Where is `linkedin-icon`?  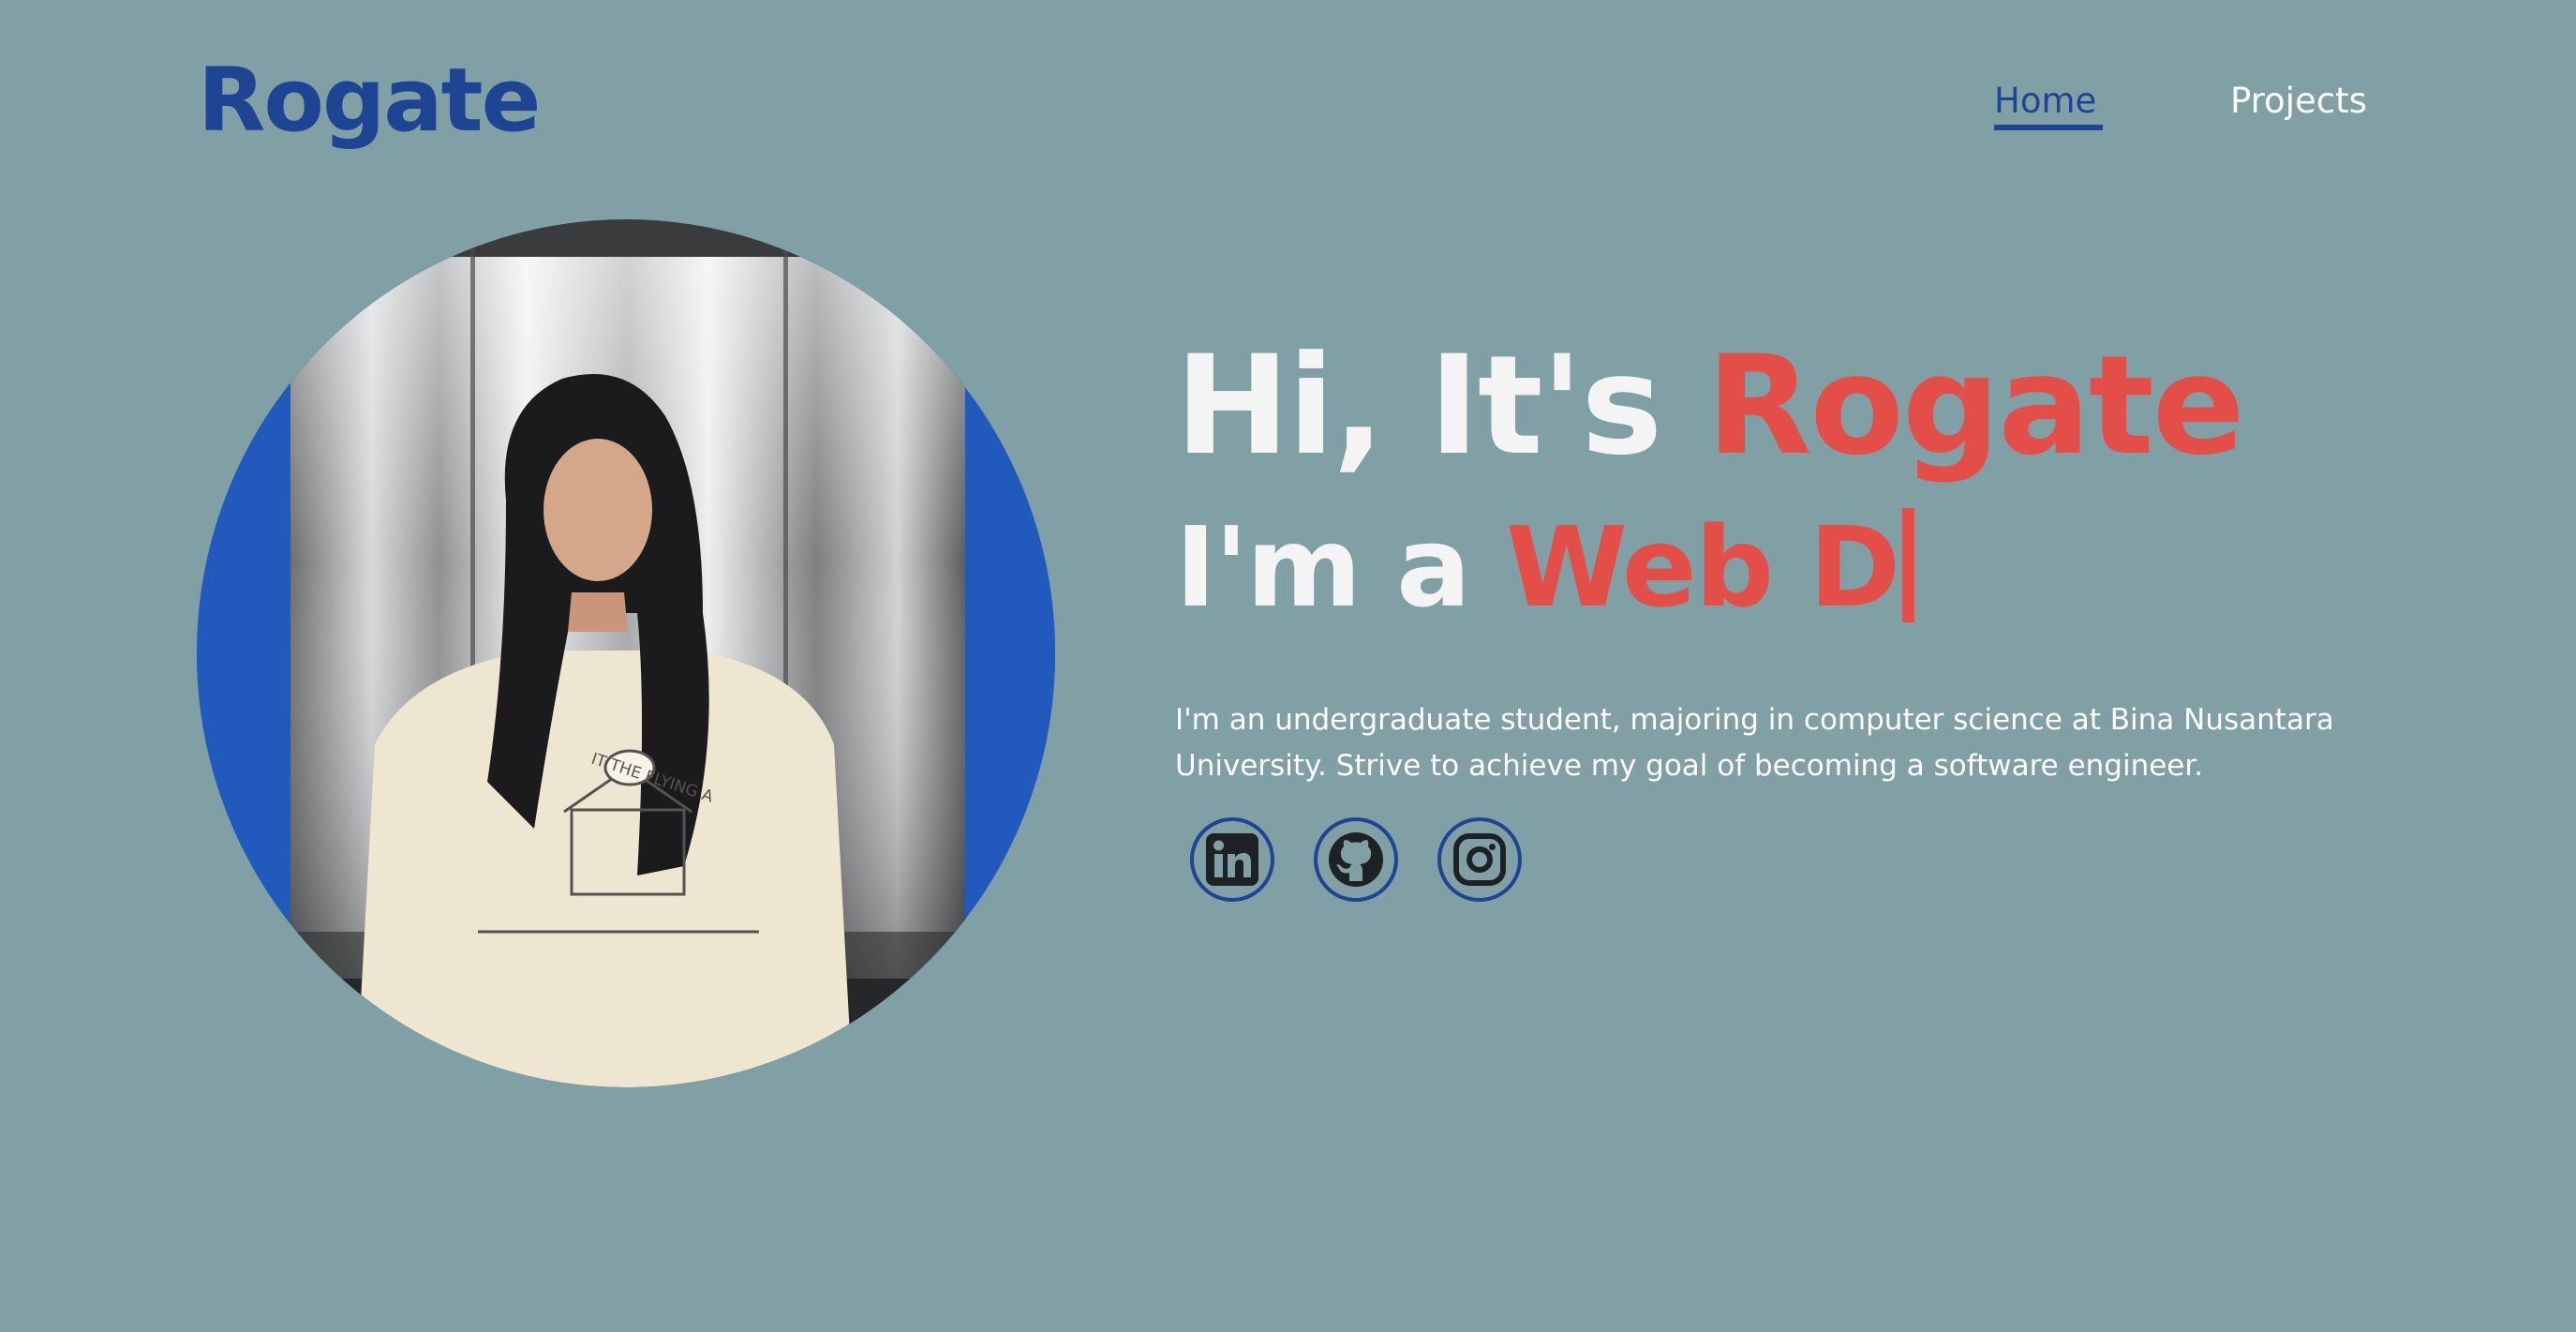 linkedin-icon is located at coordinates (1232, 859).